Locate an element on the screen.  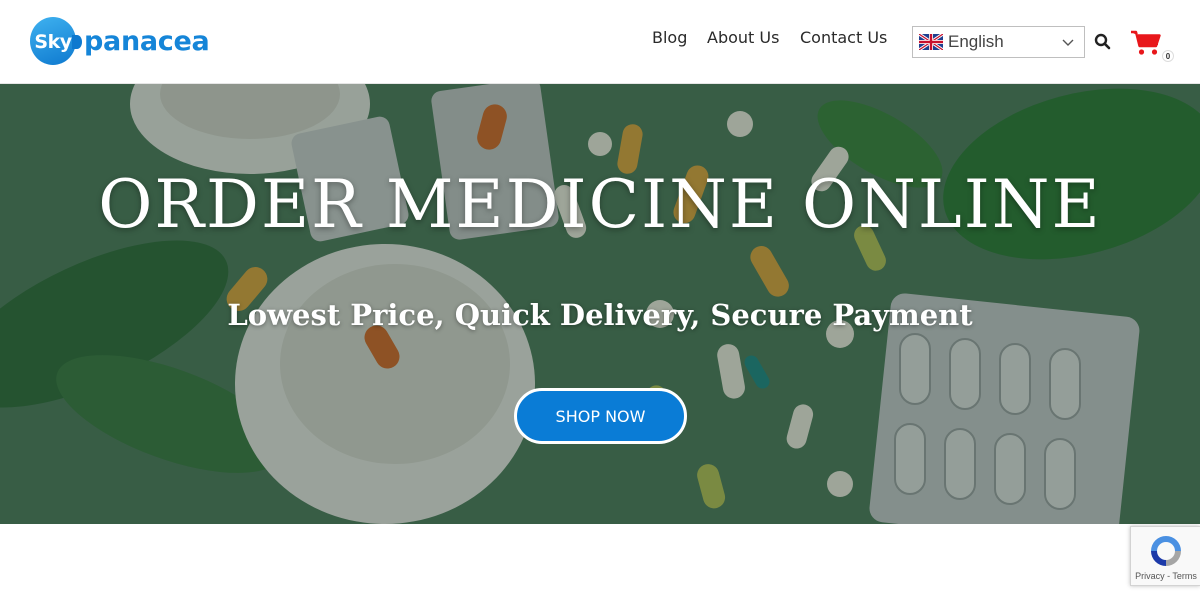
nav-link-blog: Blog is located at coordinates (669, 37).